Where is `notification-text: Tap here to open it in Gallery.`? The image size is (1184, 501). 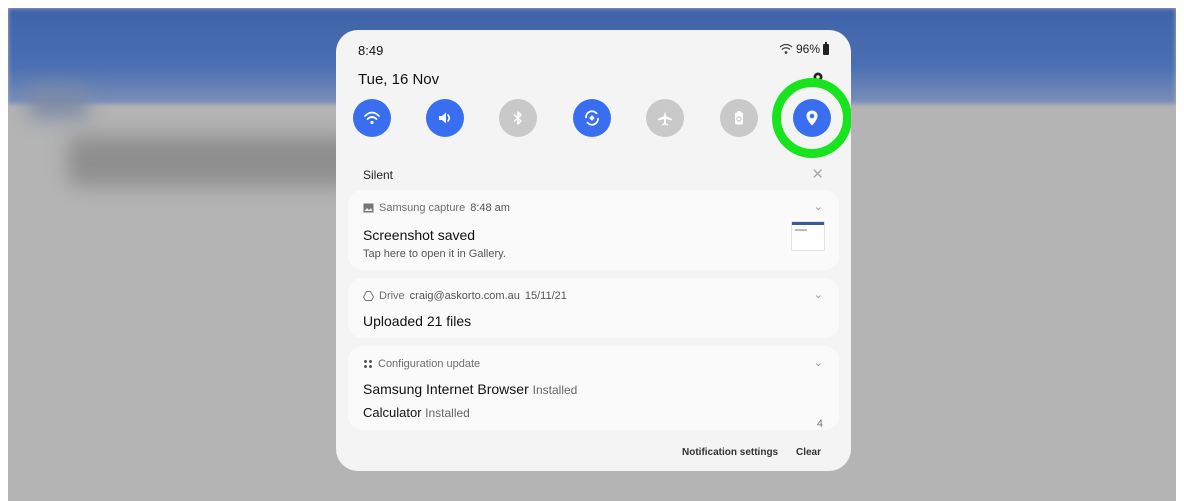 notification-text: Tap here to open it in Gallery. is located at coordinates (434, 254).